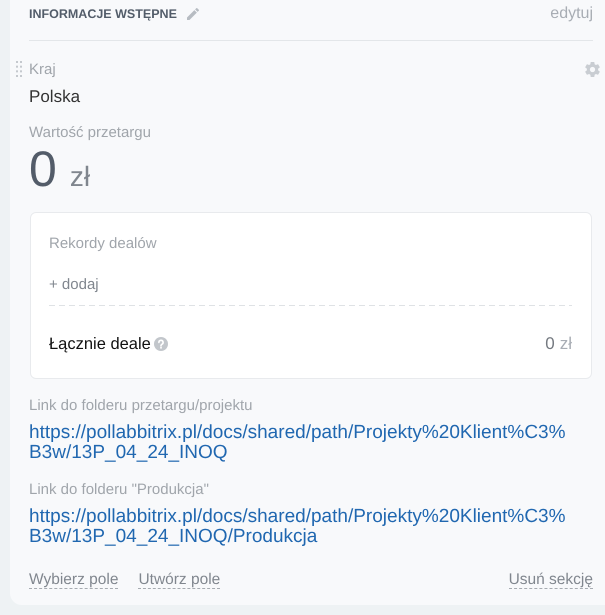 The image size is (605, 615). I want to click on amount-value: 0, so click(43, 169).